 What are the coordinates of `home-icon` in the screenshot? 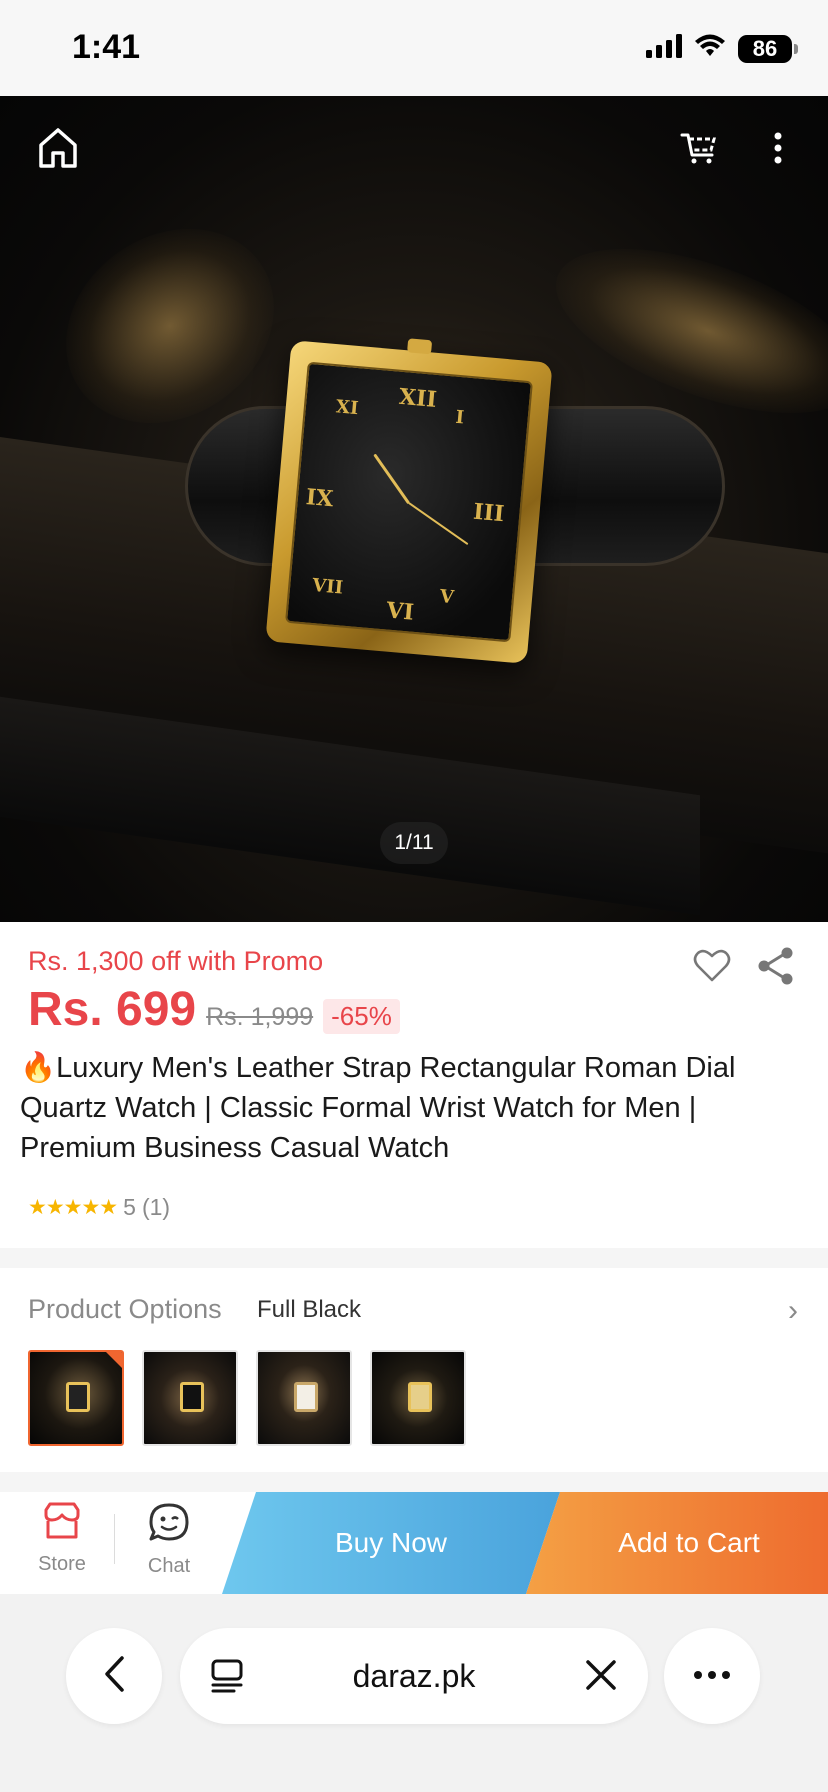 It's located at (58, 148).